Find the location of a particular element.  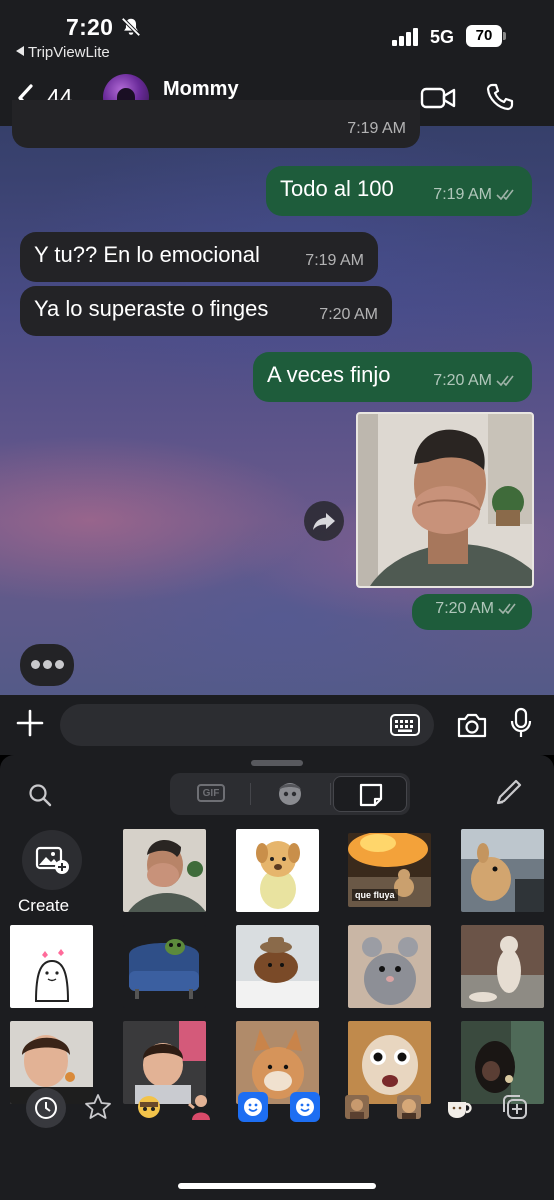

message-text: Ya lo superaste o finges is located at coordinates (151, 308).